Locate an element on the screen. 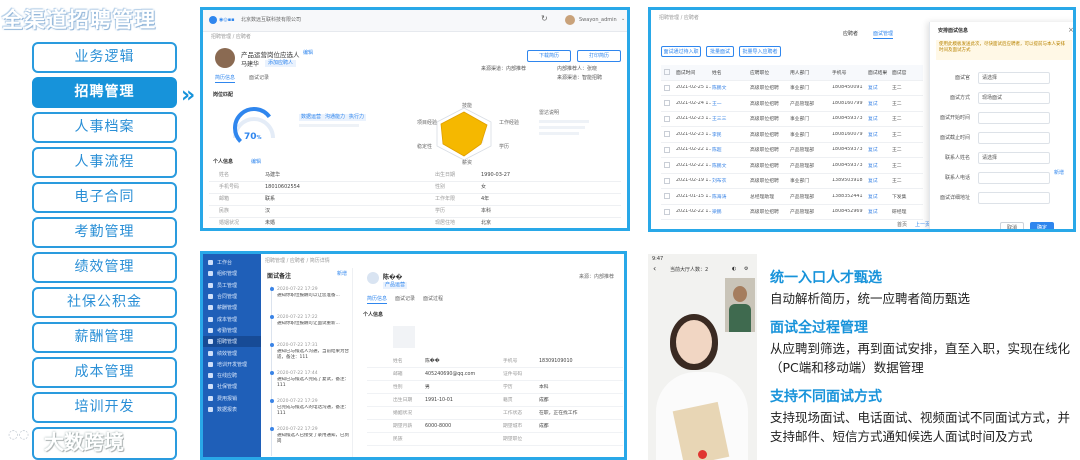 This screenshot has width=1080, height=460. candidate-link: 刘布衣 is located at coordinates (731, 180).